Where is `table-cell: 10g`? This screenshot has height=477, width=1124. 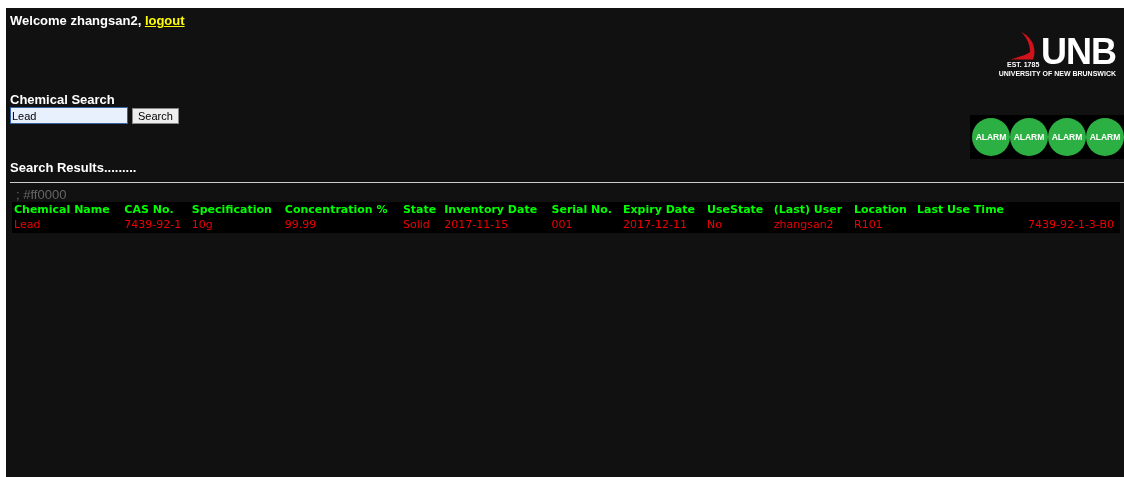 table-cell: 10g is located at coordinates (236, 225).